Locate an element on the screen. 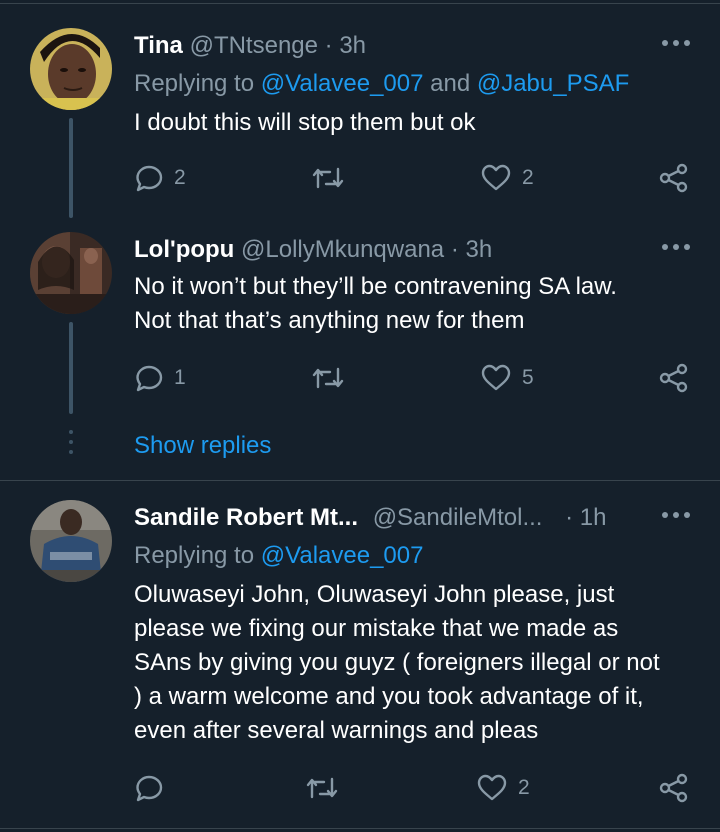 Image resolution: width=720 pixels, height=832 pixels. bottom-divider is located at coordinates (360, 828).